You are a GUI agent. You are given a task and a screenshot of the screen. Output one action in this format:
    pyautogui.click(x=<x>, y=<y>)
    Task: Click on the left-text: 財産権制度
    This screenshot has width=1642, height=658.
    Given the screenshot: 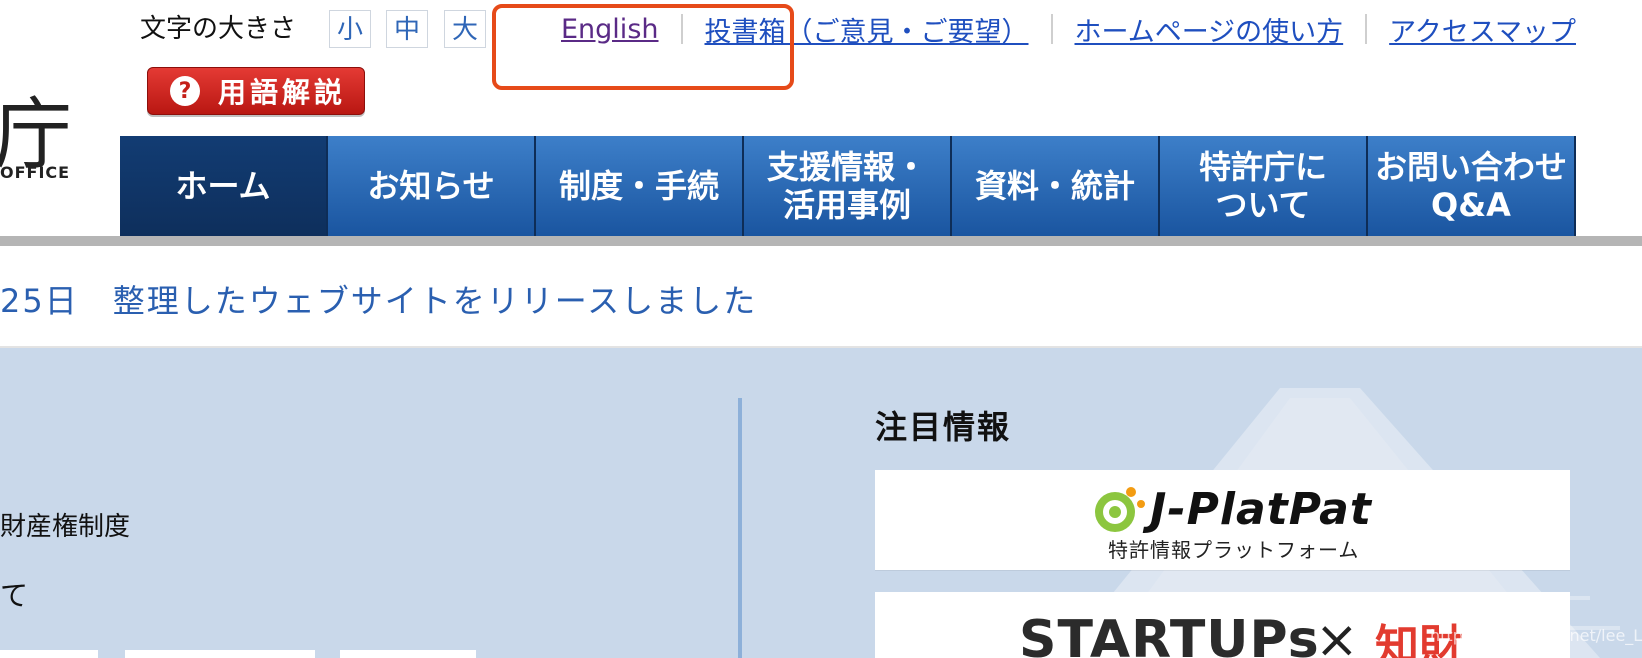 What is the action you would take?
    pyautogui.click(x=65, y=527)
    